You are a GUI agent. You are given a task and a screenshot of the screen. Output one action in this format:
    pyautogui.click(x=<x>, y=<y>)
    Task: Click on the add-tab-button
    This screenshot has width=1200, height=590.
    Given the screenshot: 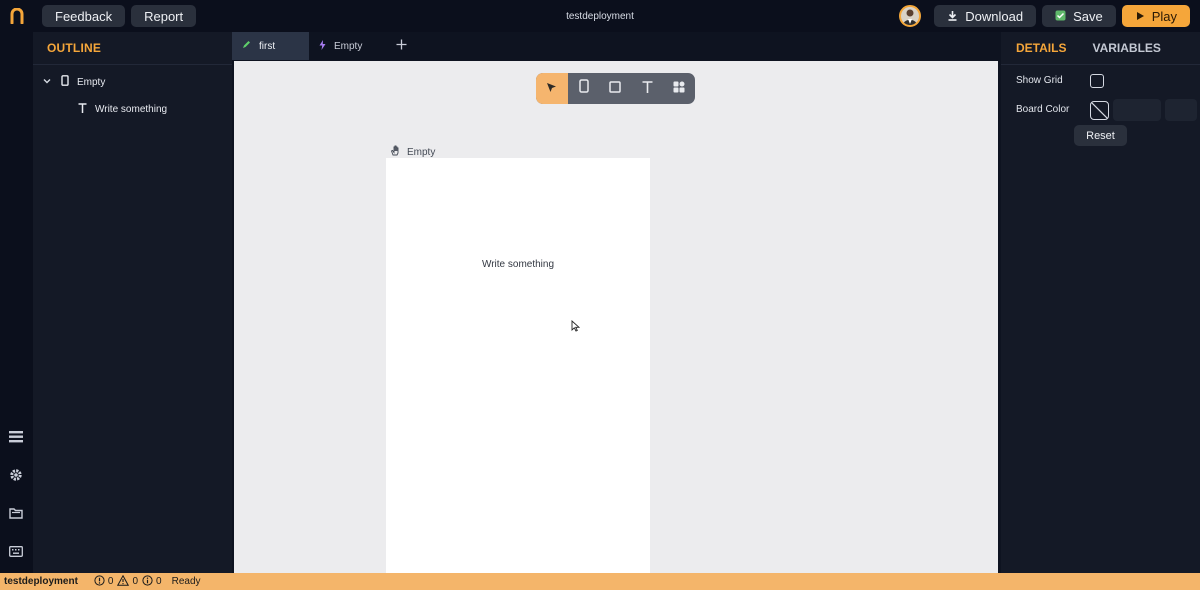 What is the action you would take?
    pyautogui.click(x=401, y=46)
    